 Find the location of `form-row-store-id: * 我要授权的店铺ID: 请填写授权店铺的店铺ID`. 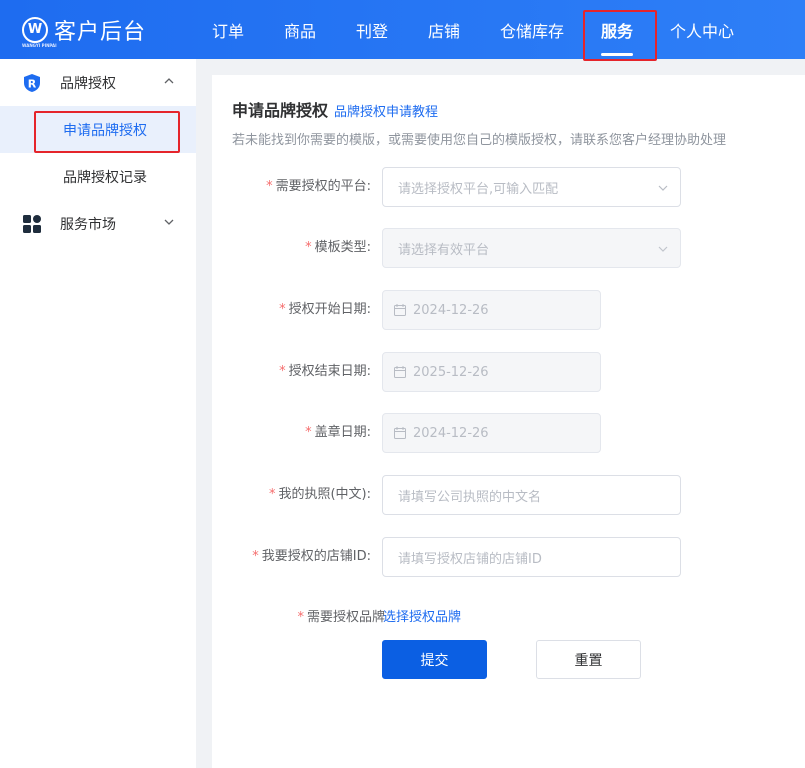

form-row-store-id: * 我要授权的店铺ID: 请填写授权店铺的店铺ID is located at coordinates (508, 557).